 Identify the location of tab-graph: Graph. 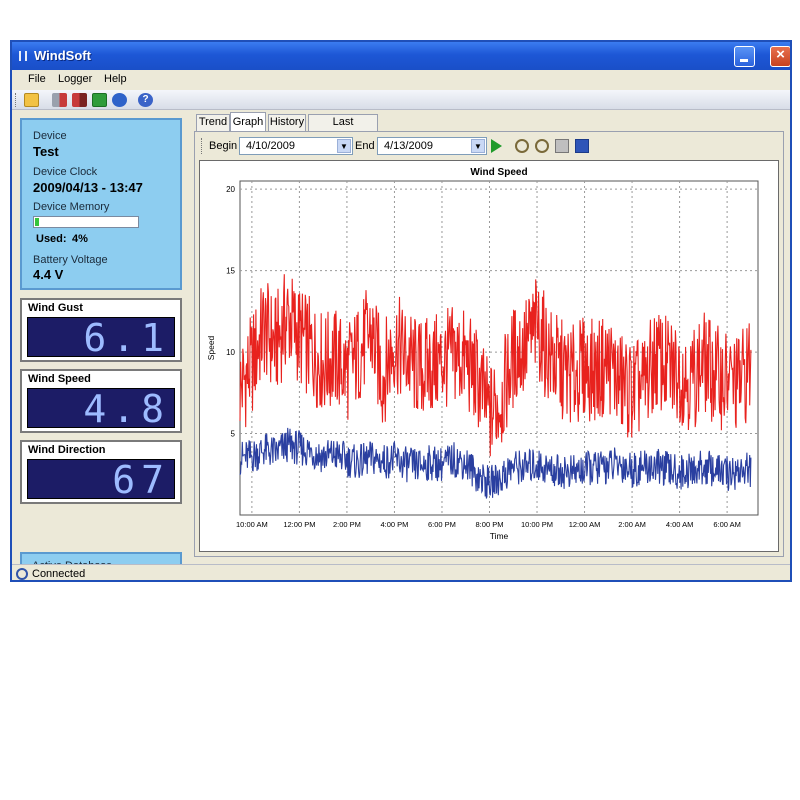
(248, 122).